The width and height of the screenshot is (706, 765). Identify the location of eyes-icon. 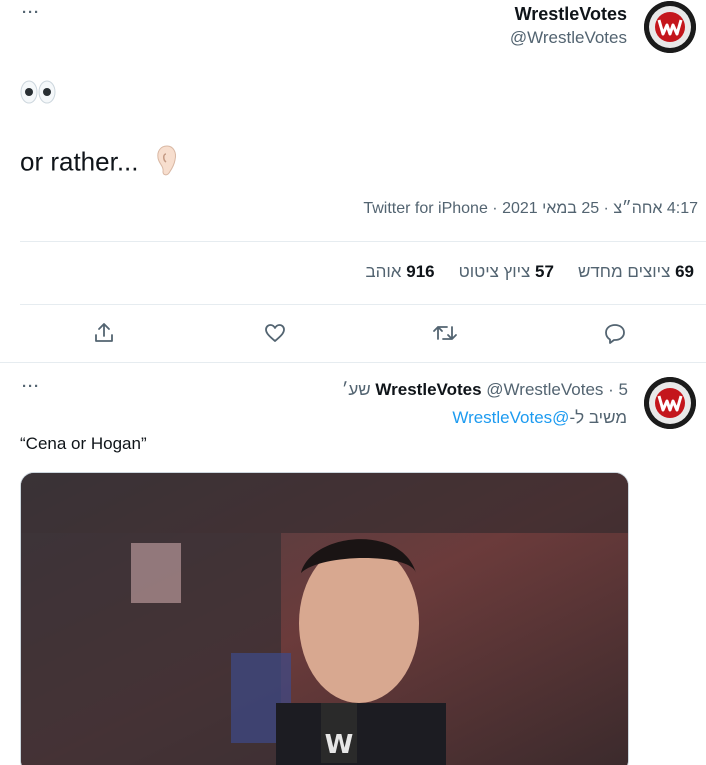
(38, 92).